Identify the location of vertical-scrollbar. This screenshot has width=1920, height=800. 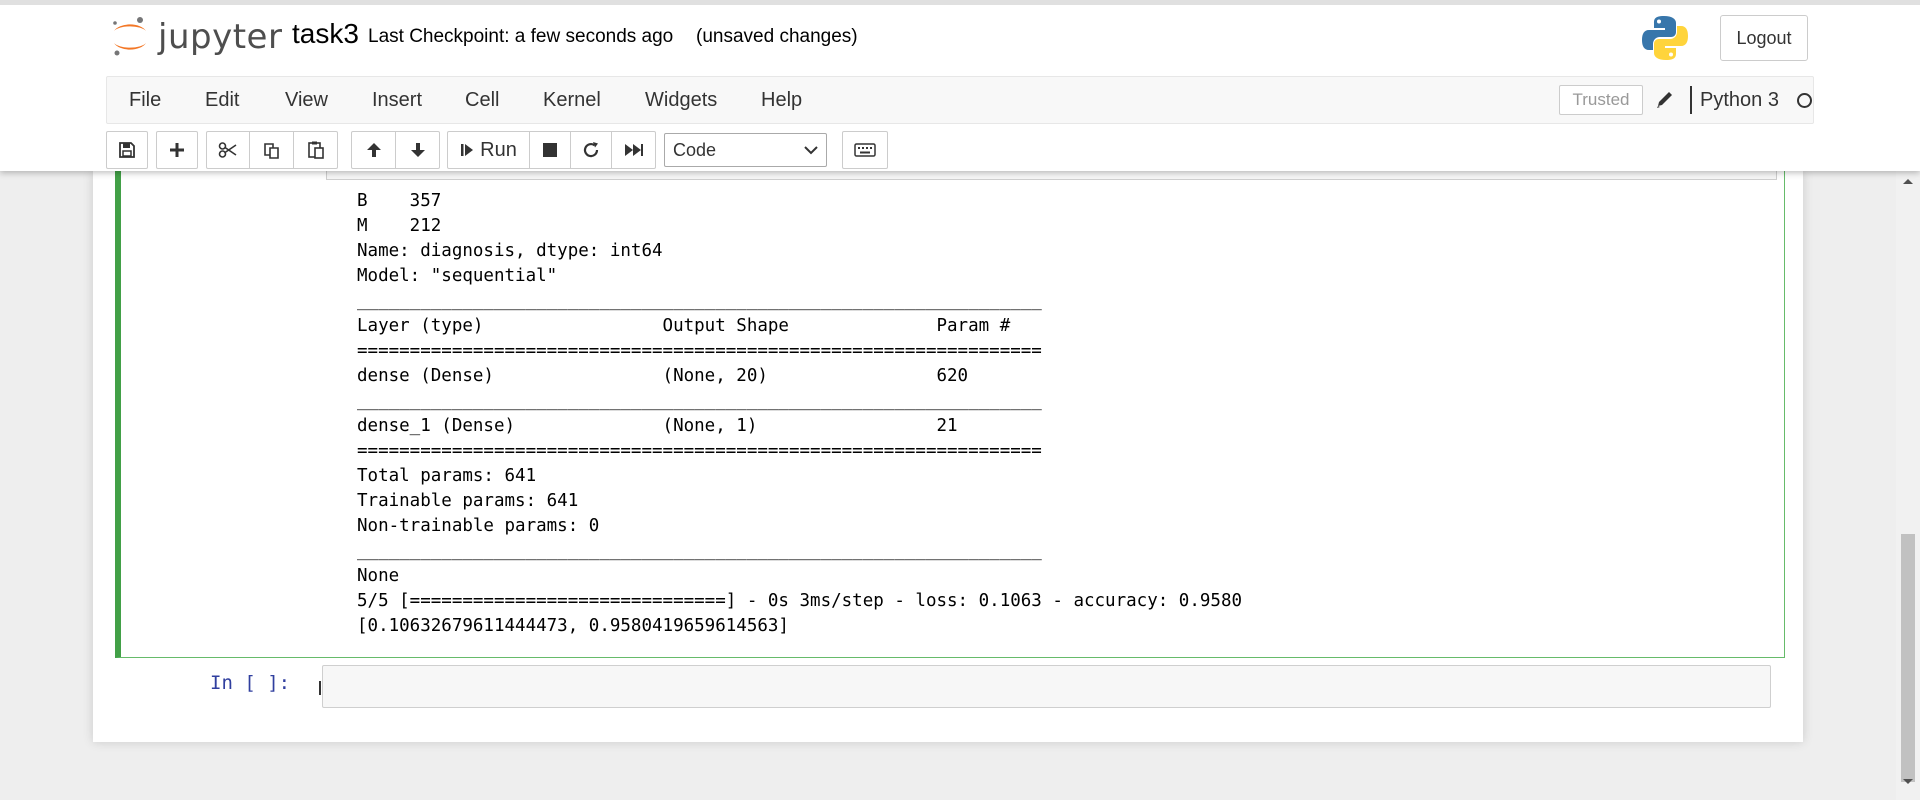
(1908, 485).